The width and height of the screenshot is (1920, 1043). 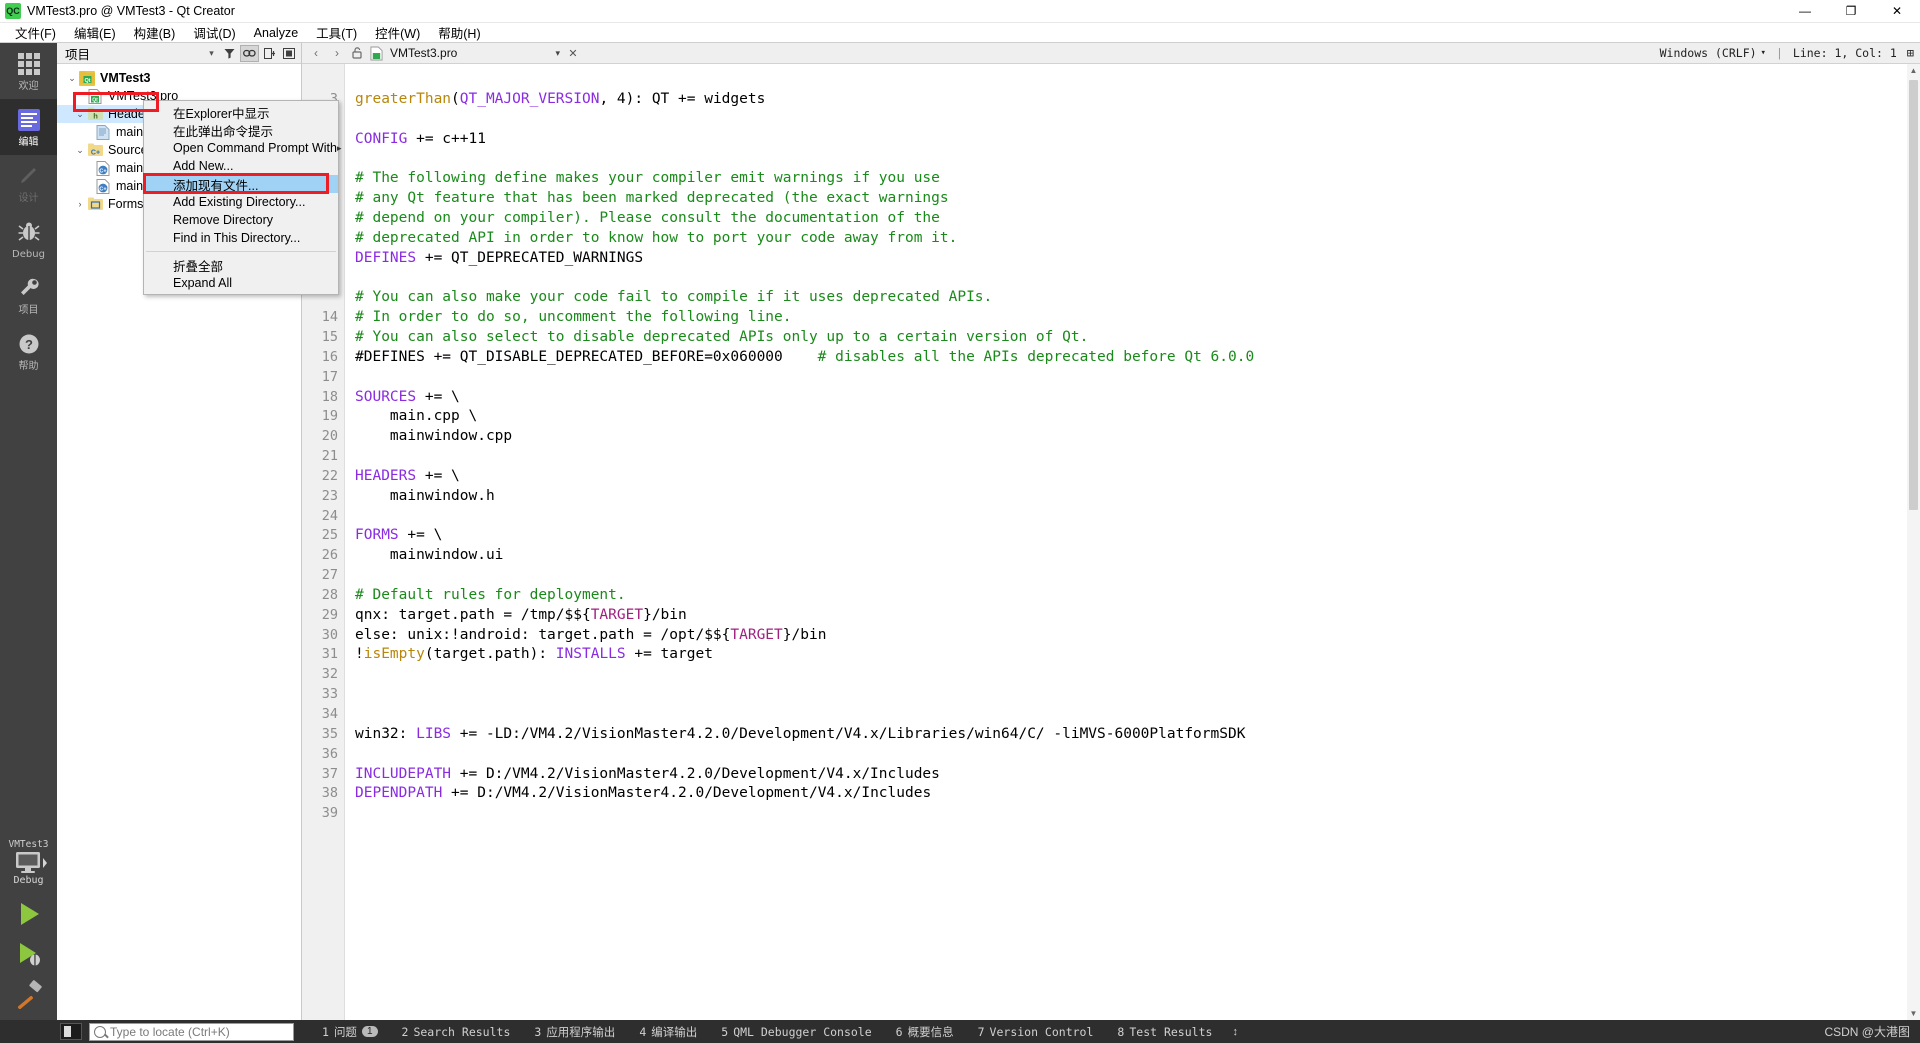 What do you see at coordinates (1805, 11) in the screenshot?
I see `minimize-button: —` at bounding box center [1805, 11].